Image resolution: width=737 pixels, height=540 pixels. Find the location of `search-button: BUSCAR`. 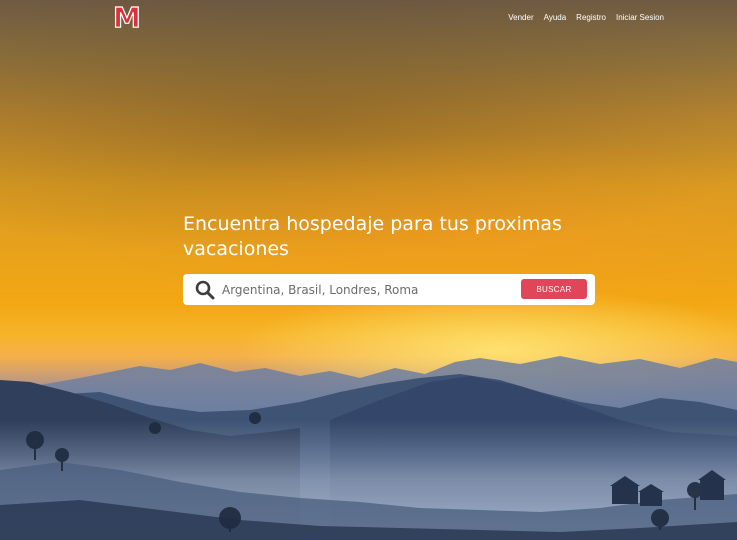

search-button: BUSCAR is located at coordinates (554, 289).